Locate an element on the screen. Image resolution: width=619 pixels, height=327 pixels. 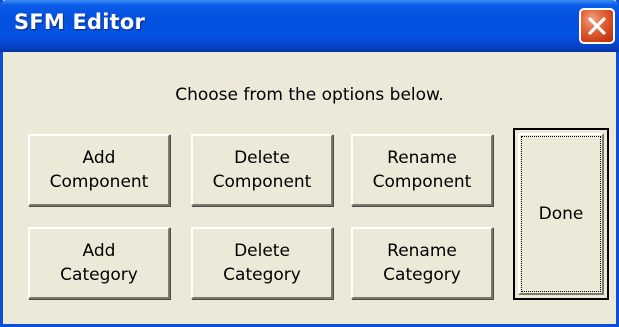
window-title: SFM Editor is located at coordinates (80, 22).